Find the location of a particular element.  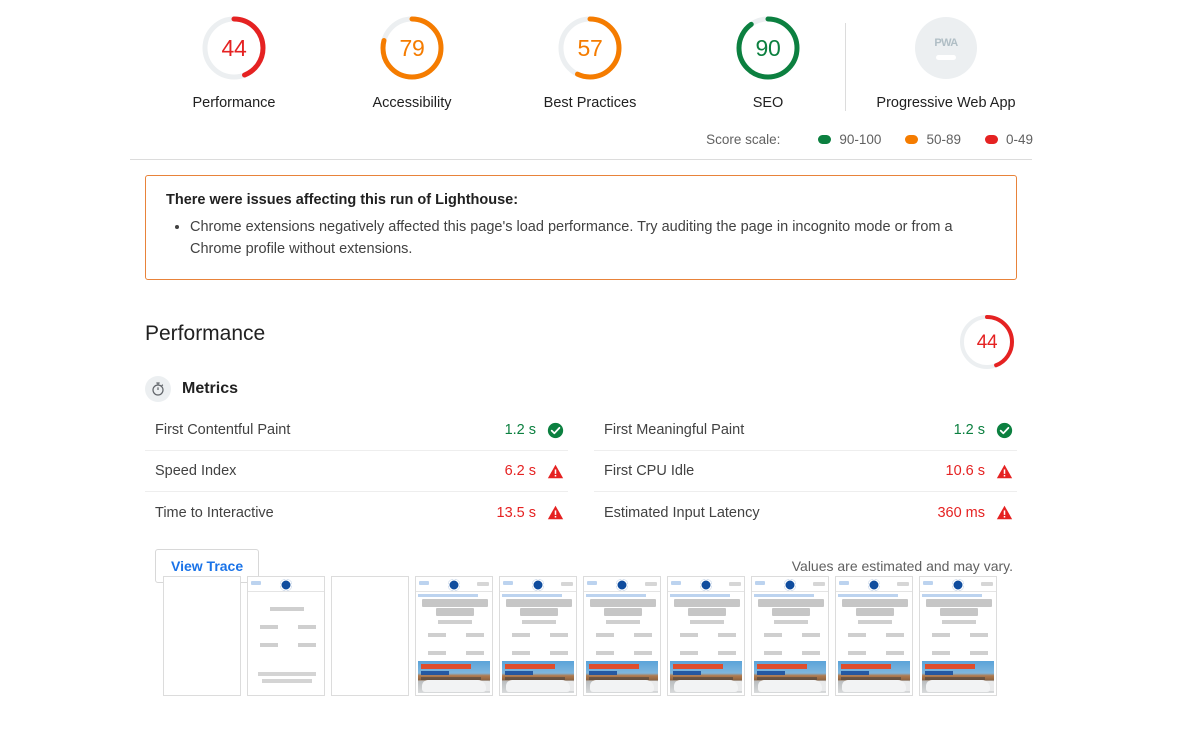

gauge-label-performance: Performance is located at coordinates (234, 103).